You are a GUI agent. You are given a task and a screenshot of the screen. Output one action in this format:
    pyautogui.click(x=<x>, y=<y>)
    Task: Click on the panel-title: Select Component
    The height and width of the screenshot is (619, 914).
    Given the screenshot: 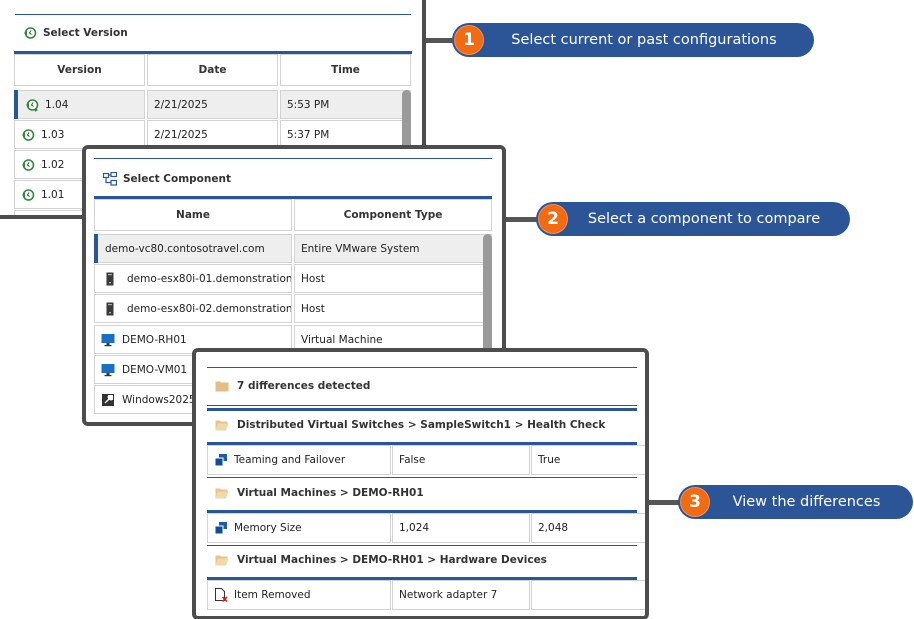 What is the action you would take?
    pyautogui.click(x=167, y=179)
    